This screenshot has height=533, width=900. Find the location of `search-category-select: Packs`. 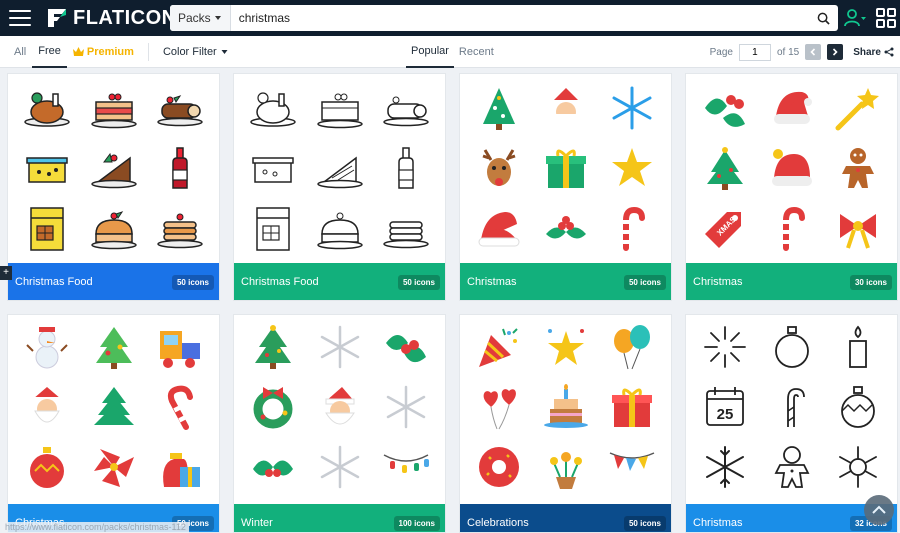

search-category-select: Packs is located at coordinates (200, 18).